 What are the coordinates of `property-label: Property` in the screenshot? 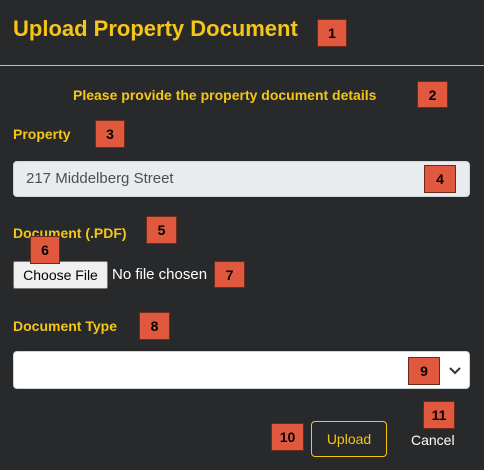 It's located at (42, 134).